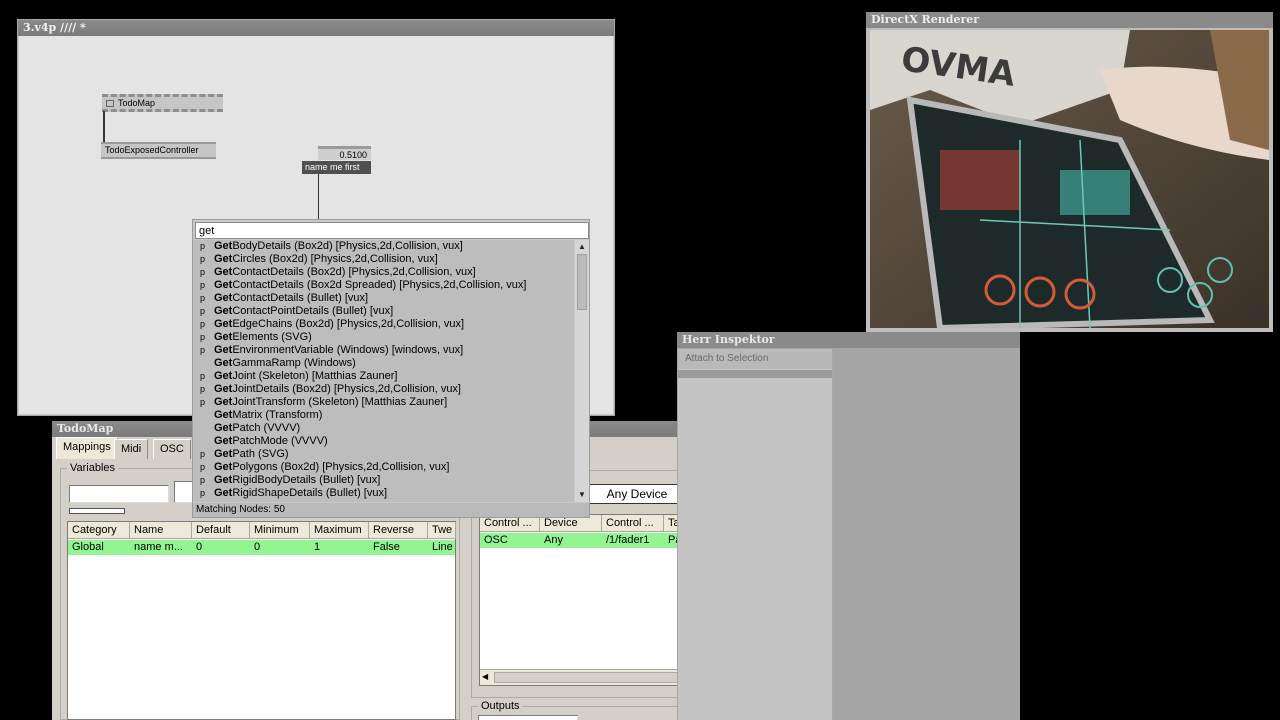 This screenshot has width=1280, height=720. I want to click on node-name-text: RigidBodyDetails (Bullet) [vux], so click(306, 480).